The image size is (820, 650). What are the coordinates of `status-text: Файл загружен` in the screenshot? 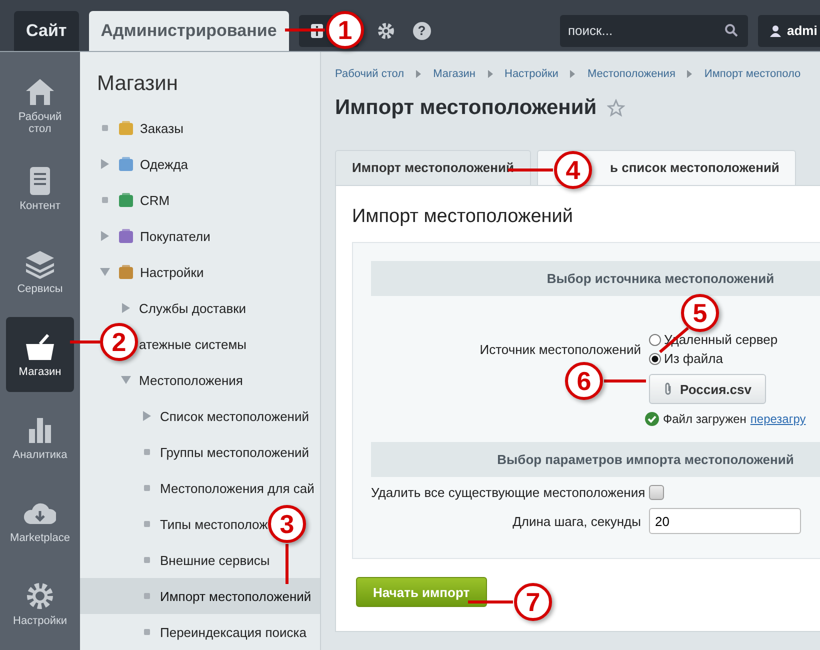 It's located at (704, 419).